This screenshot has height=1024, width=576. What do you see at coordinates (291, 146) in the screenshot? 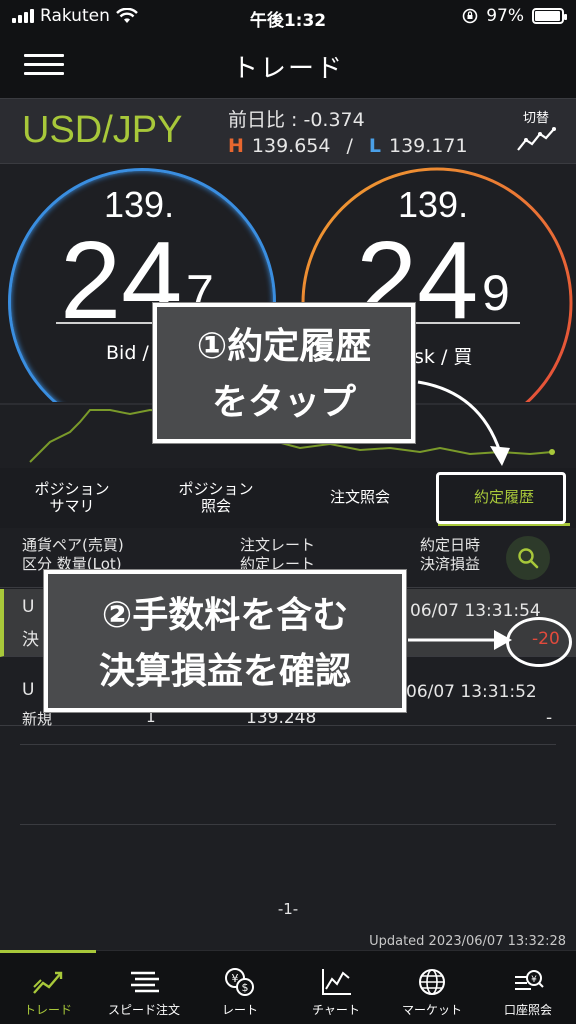
I see `high-value: 139.654` at bounding box center [291, 146].